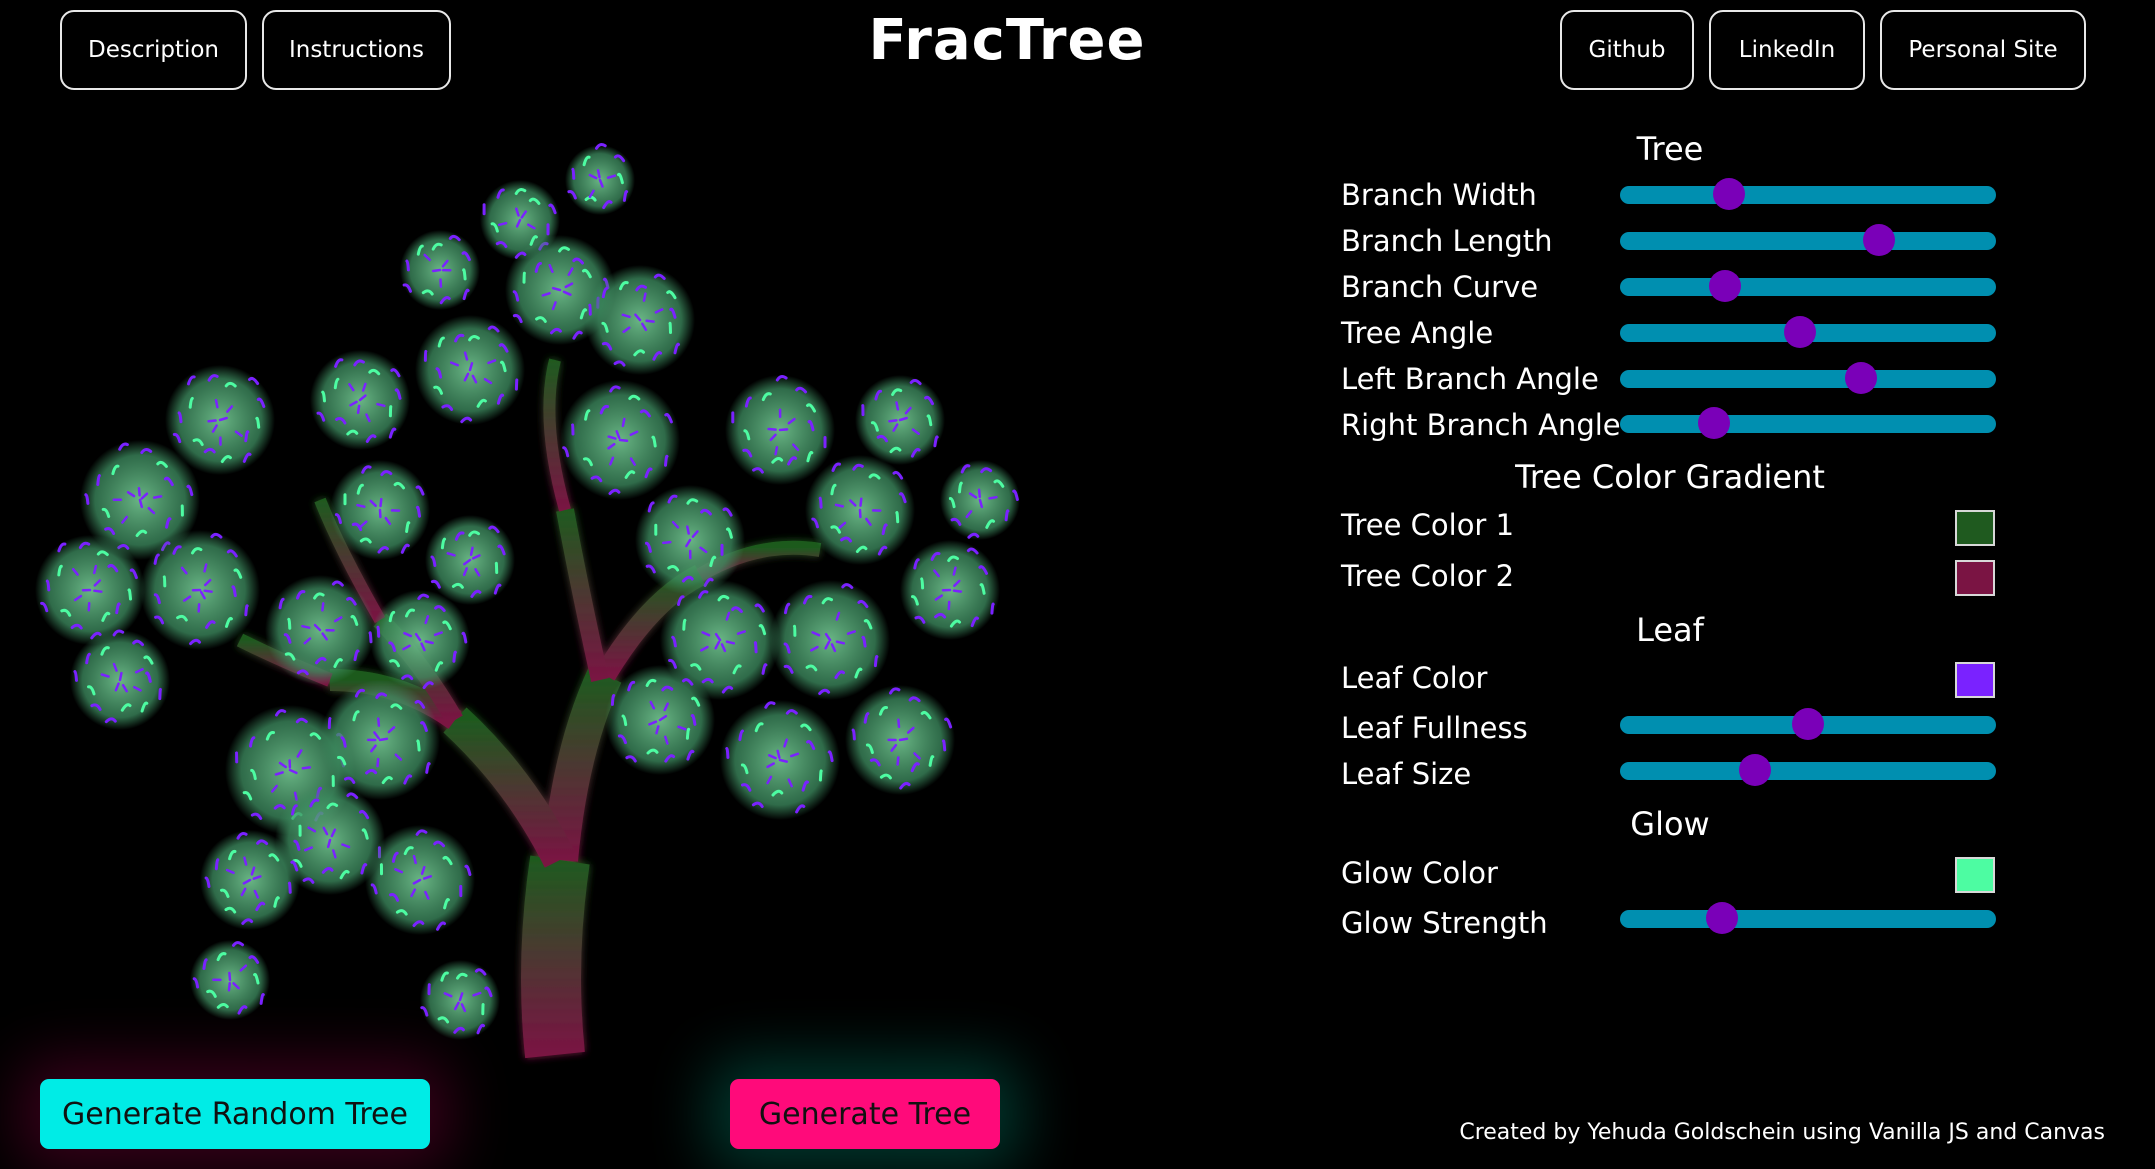 This screenshot has height=1169, width=2155. I want to click on branch-length-slider, so click(1808, 240).